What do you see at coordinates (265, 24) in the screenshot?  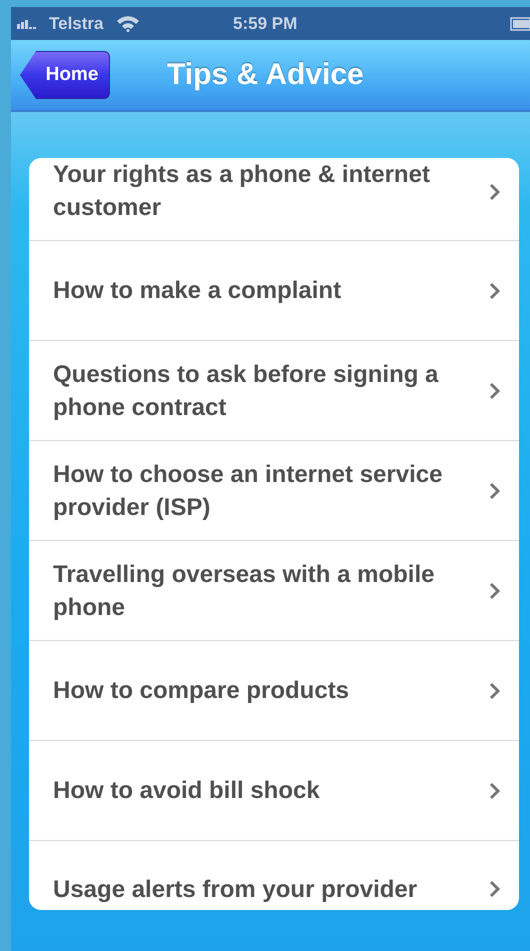 I see `clock-time: 5:59 PM` at bounding box center [265, 24].